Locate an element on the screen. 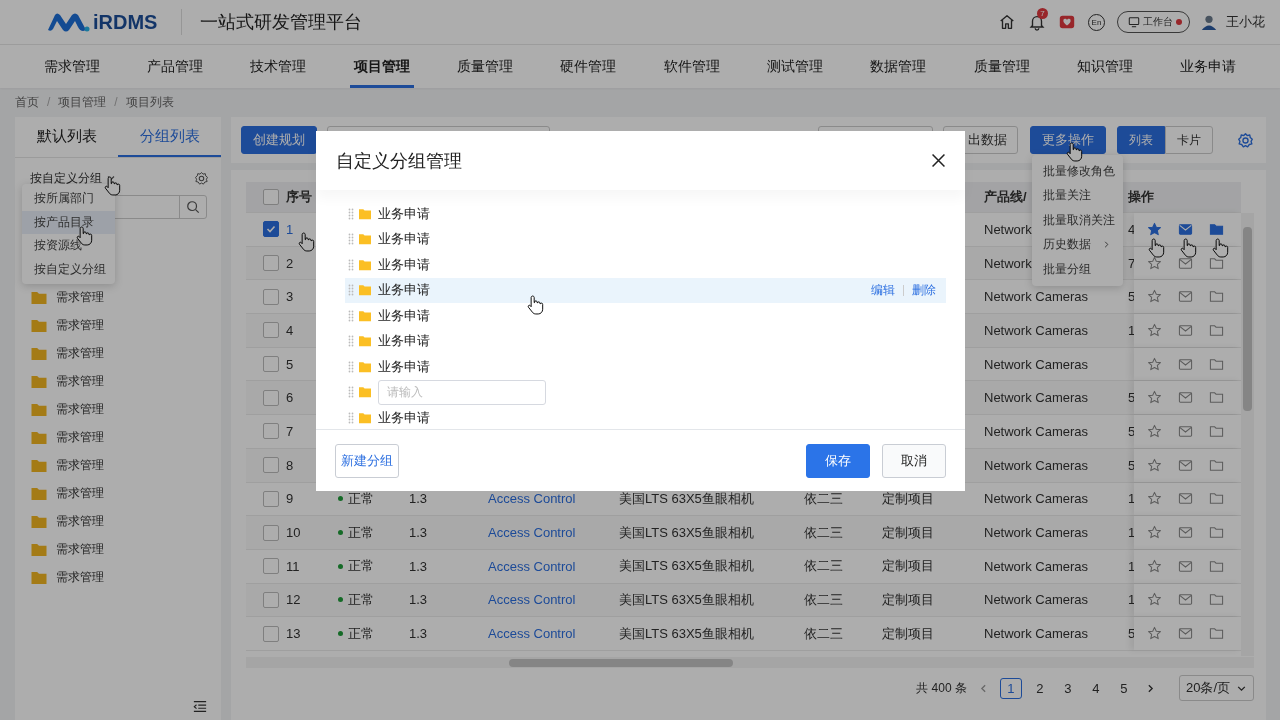 This screenshot has height=720, width=1280. page-button: 2 is located at coordinates (1039, 688).